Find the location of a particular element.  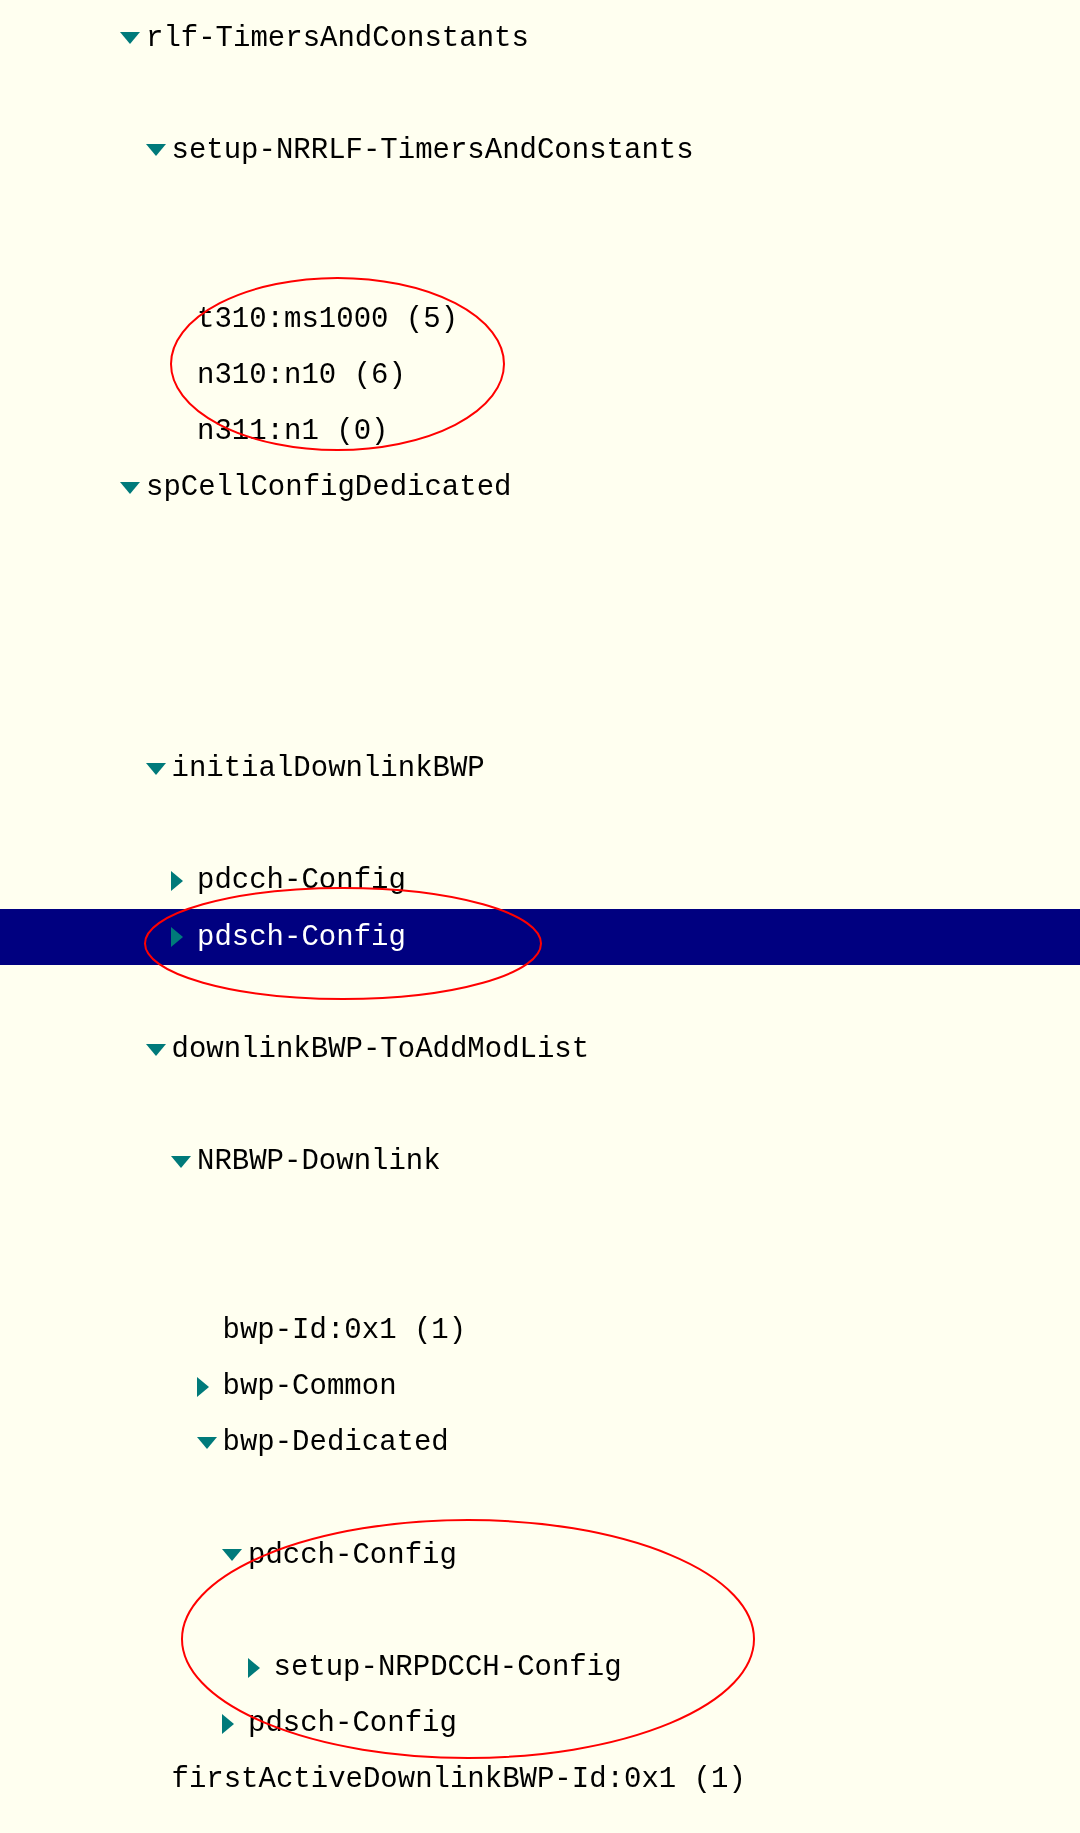

tree-row: setup-NRPDCCH-Config is located at coordinates (540, 1667).